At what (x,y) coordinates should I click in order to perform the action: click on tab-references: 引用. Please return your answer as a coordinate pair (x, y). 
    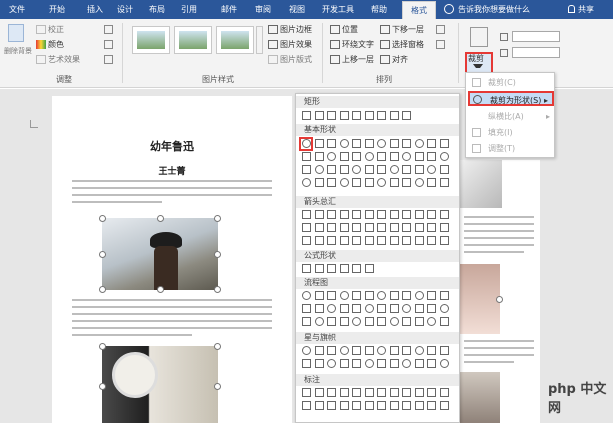
    Looking at the image, I should click on (189, 9).